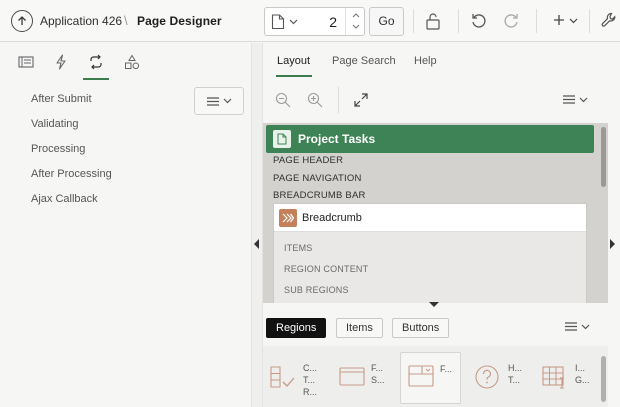  What do you see at coordinates (298, 248) in the screenshot?
I see `region-position-label: ITEMS` at bounding box center [298, 248].